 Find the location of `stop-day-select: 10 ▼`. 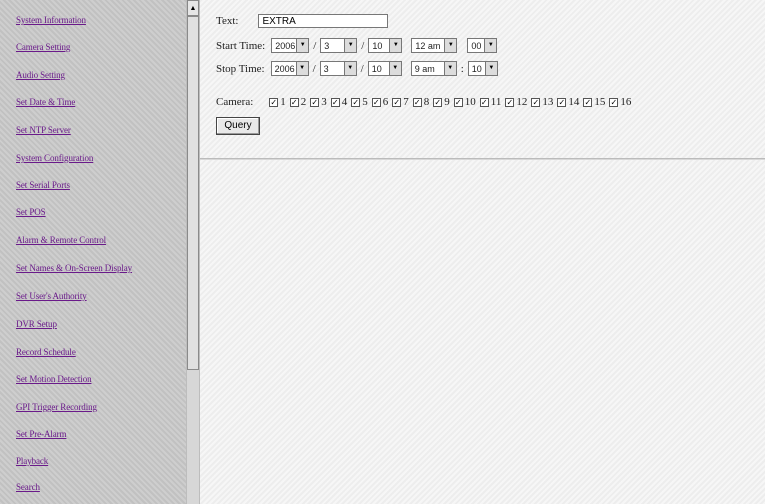

stop-day-select: 10 ▼ is located at coordinates (384, 68).